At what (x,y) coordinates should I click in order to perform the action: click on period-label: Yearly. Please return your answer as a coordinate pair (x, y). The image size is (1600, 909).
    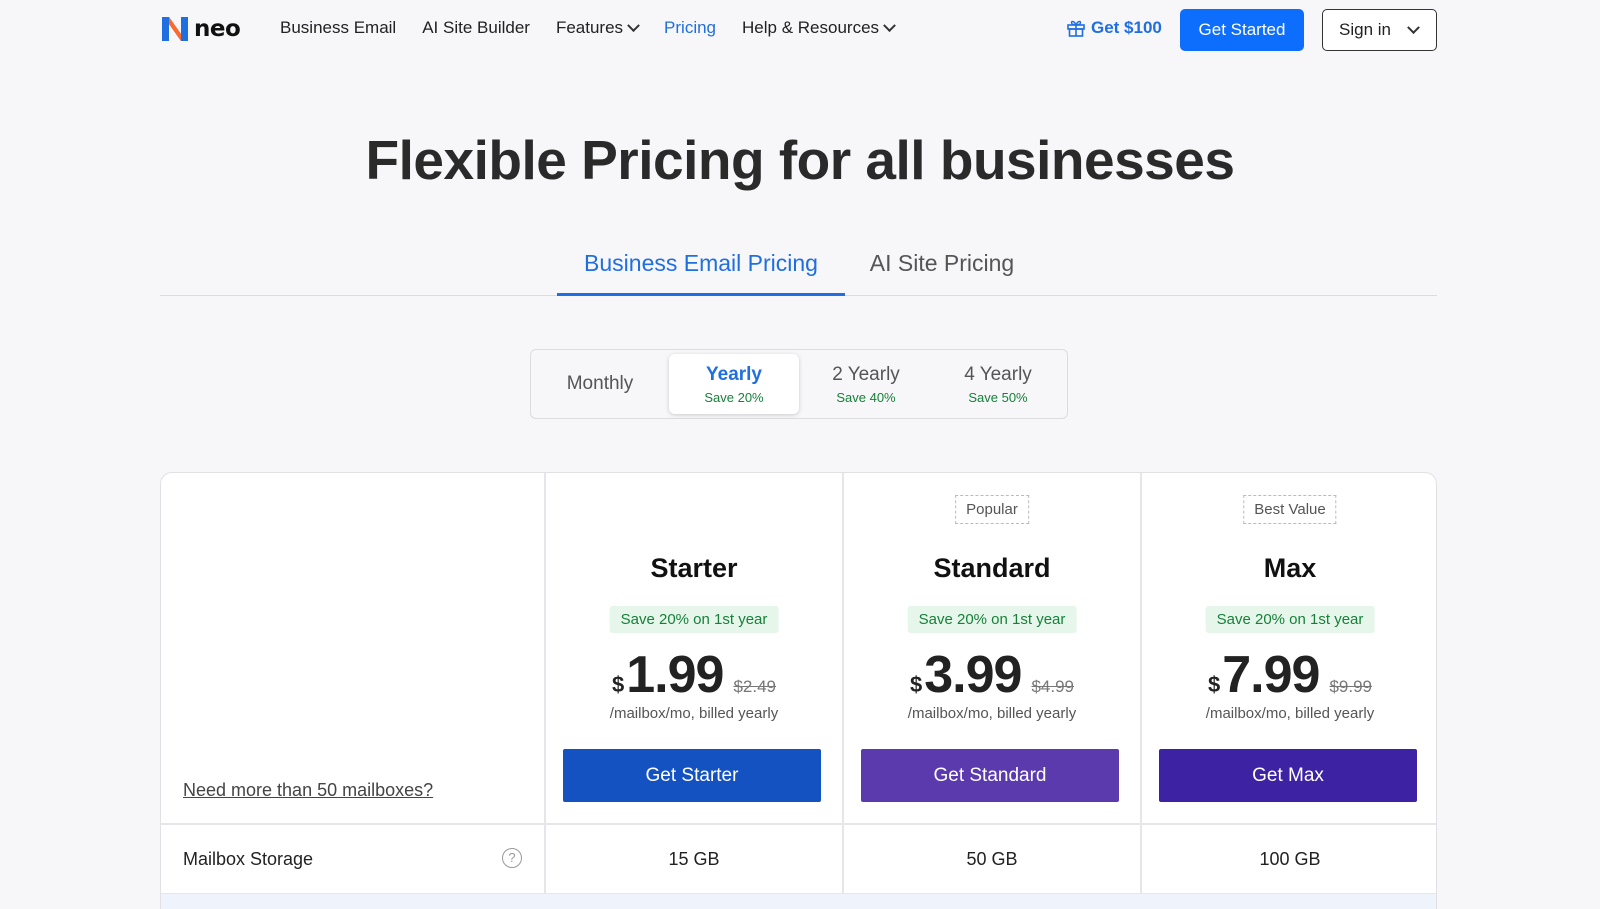
    Looking at the image, I should click on (734, 374).